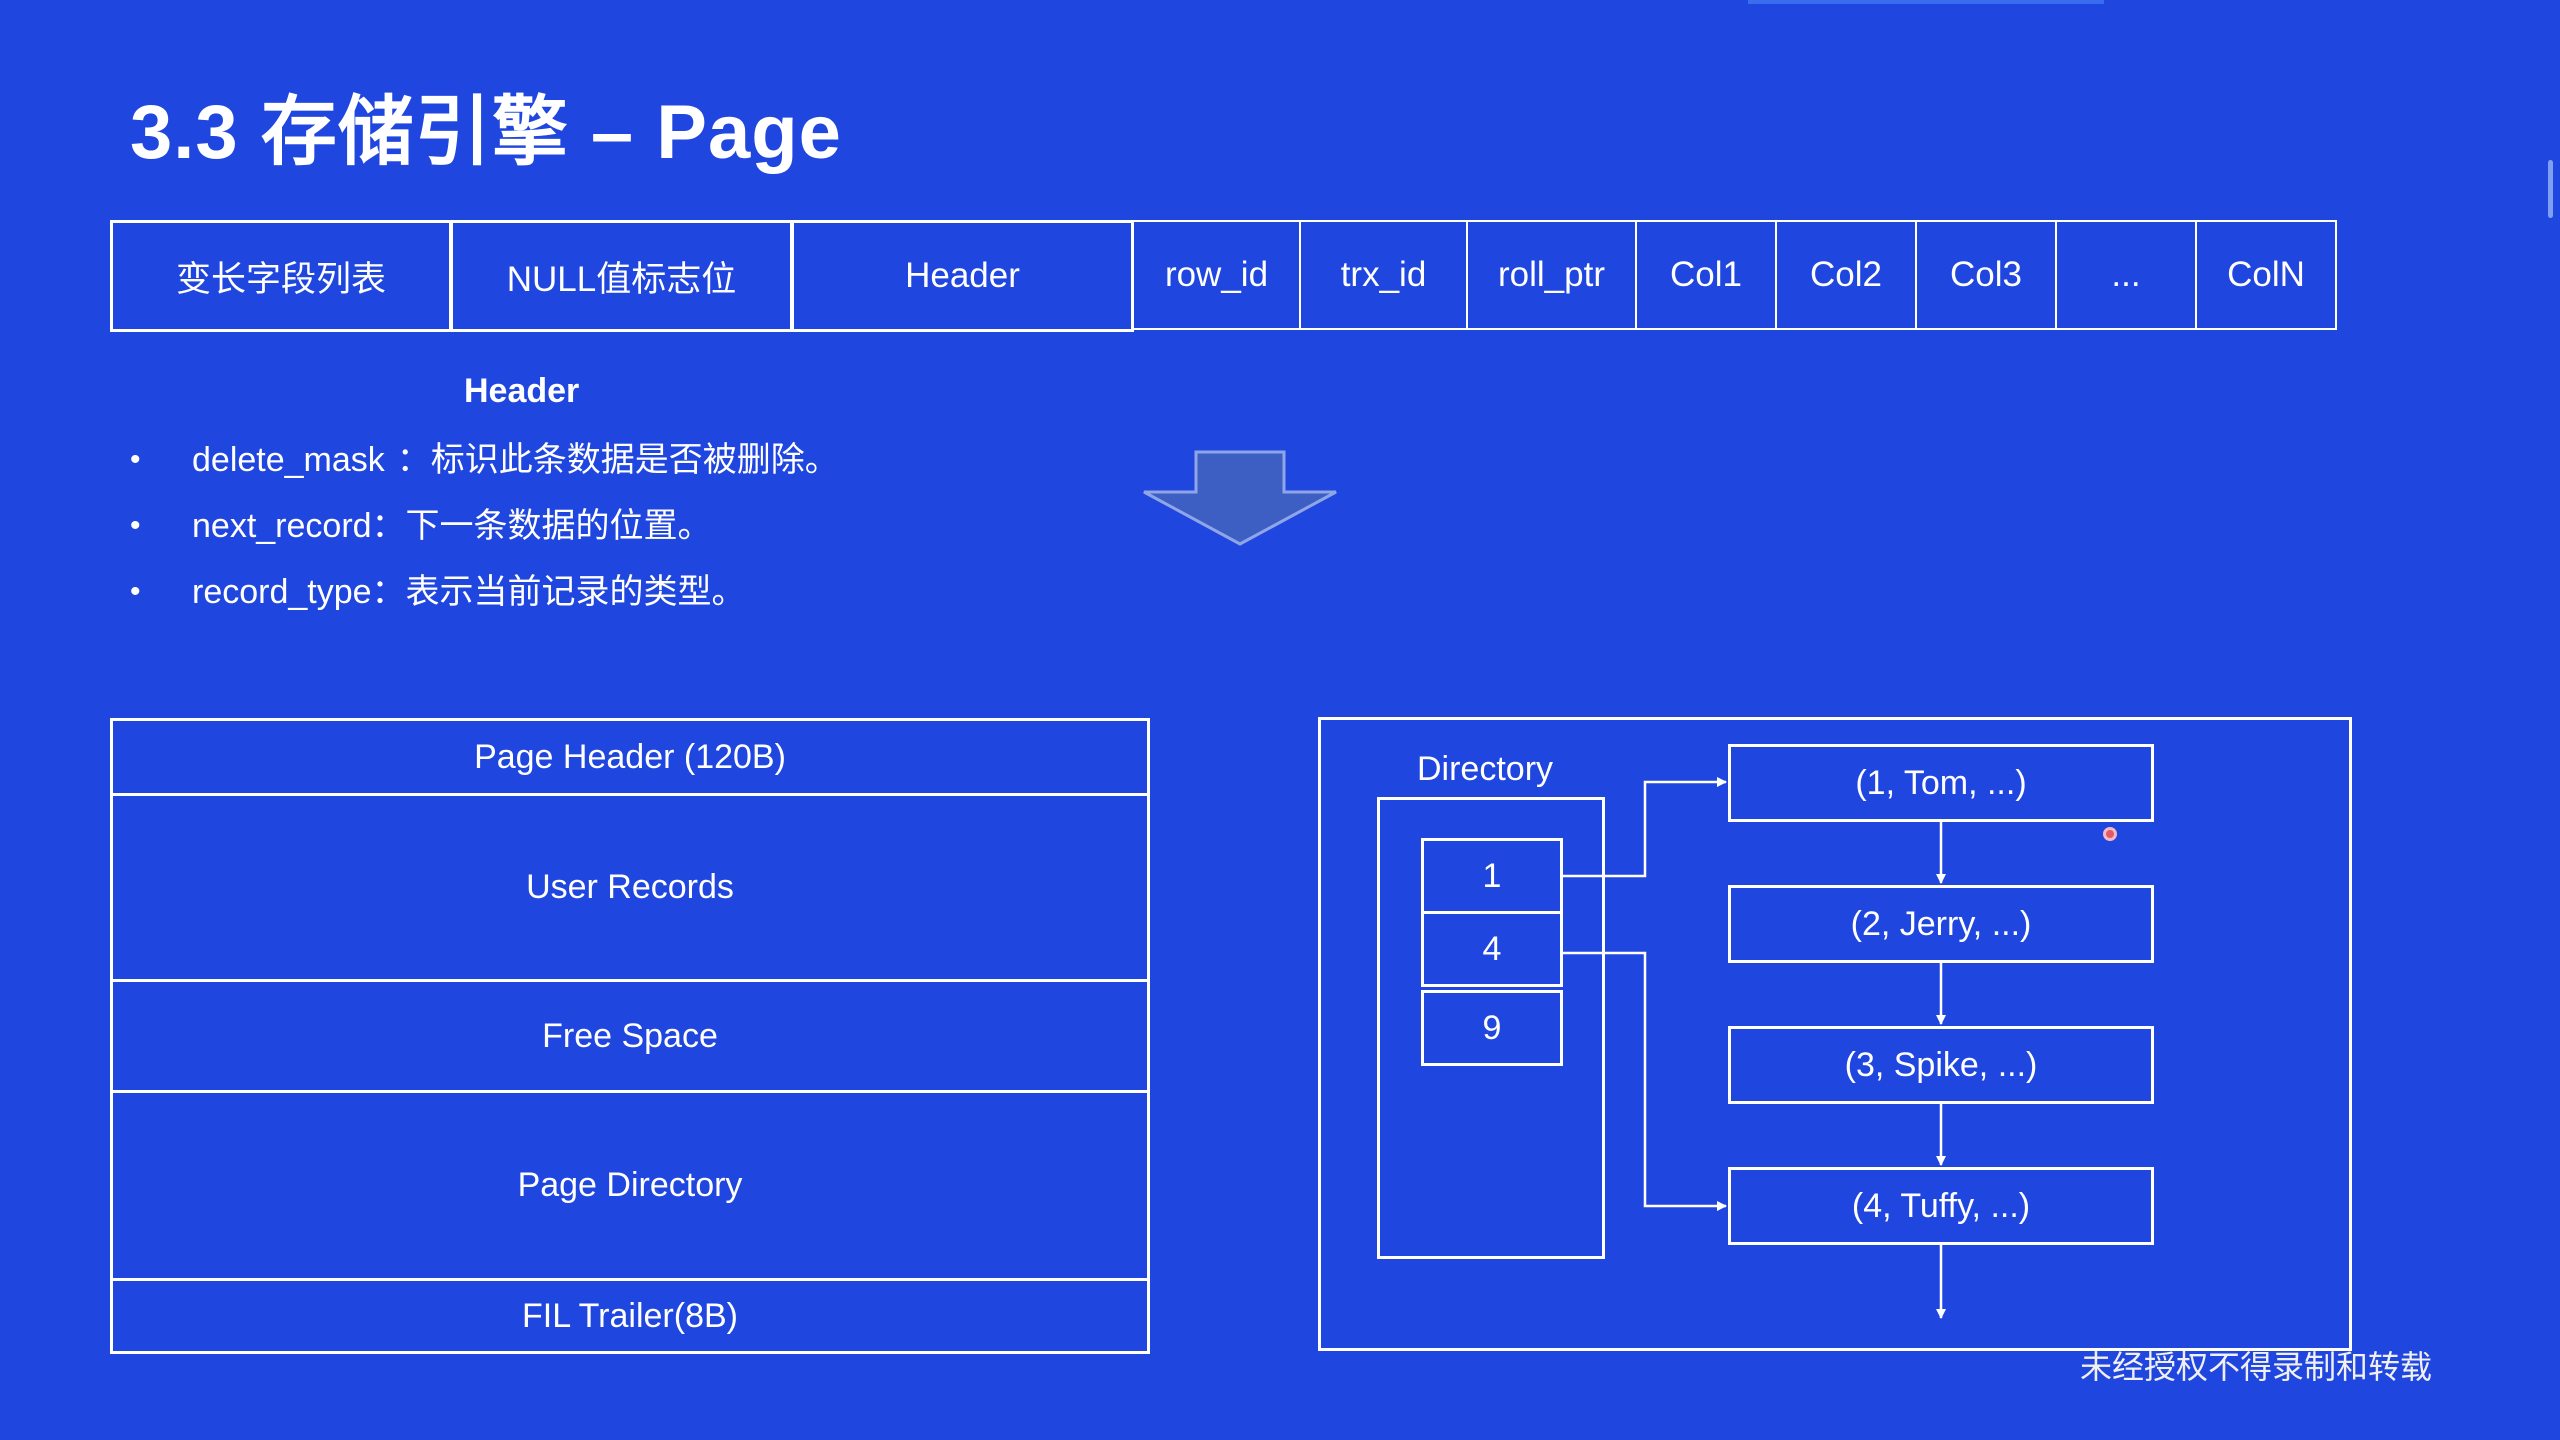  Describe the element at coordinates (2110, 834) in the screenshot. I see `pointer-dot-icon` at that location.